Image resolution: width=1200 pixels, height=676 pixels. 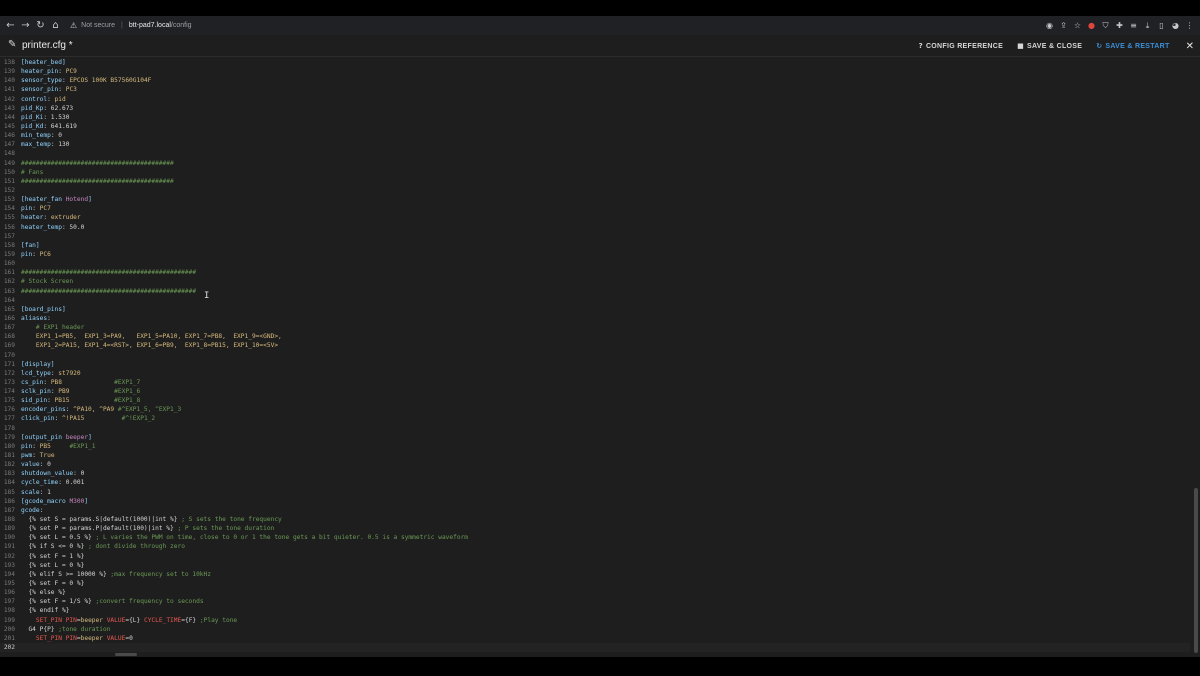 I want to click on code-line: 180 pin: PB5 #EXP1_1, so click(x=595, y=446).